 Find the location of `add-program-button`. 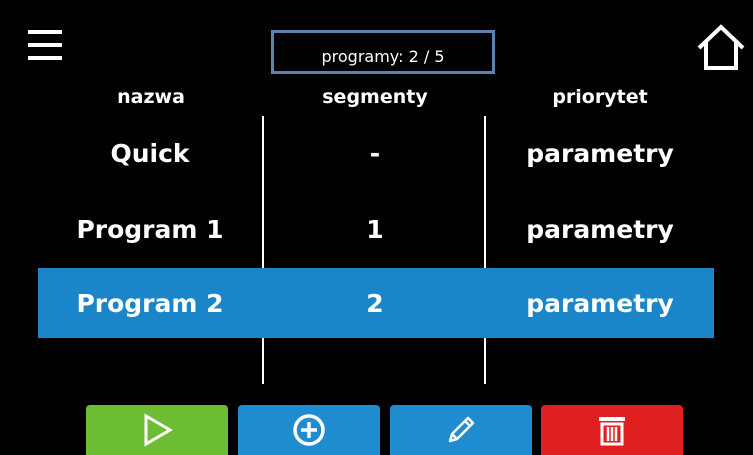

add-program-button is located at coordinates (309, 430).